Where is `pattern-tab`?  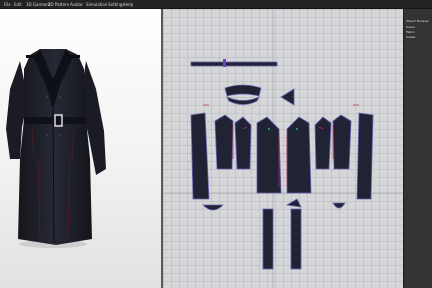
pattern-tab is located at coordinates (293, 203).